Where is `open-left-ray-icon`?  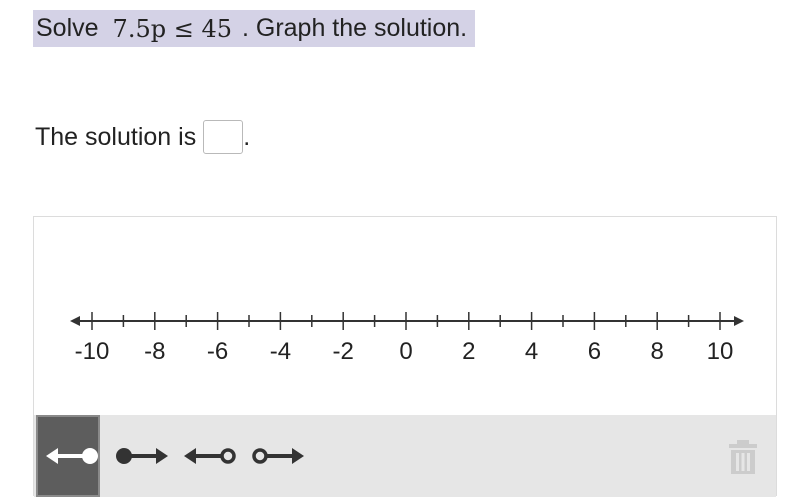
open-left-ray-icon is located at coordinates (210, 456).